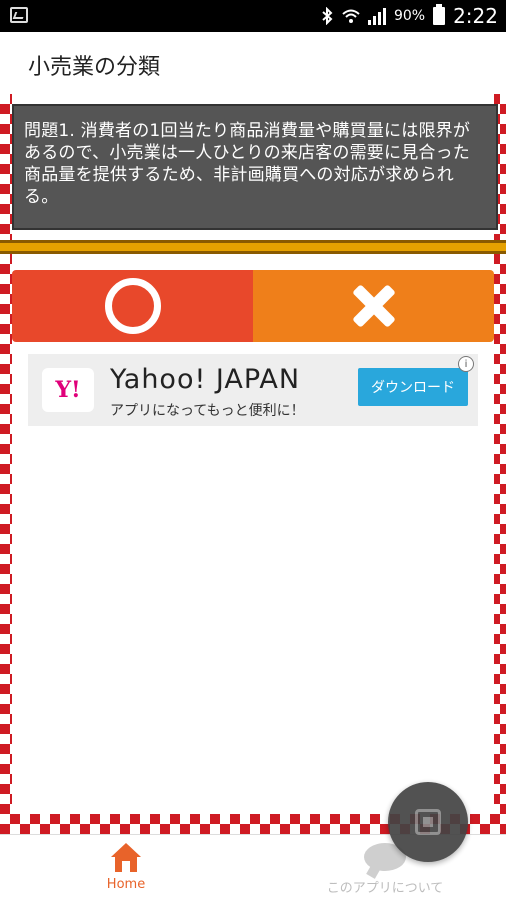 This screenshot has width=506, height=901. I want to click on battery-icon, so click(439, 14).